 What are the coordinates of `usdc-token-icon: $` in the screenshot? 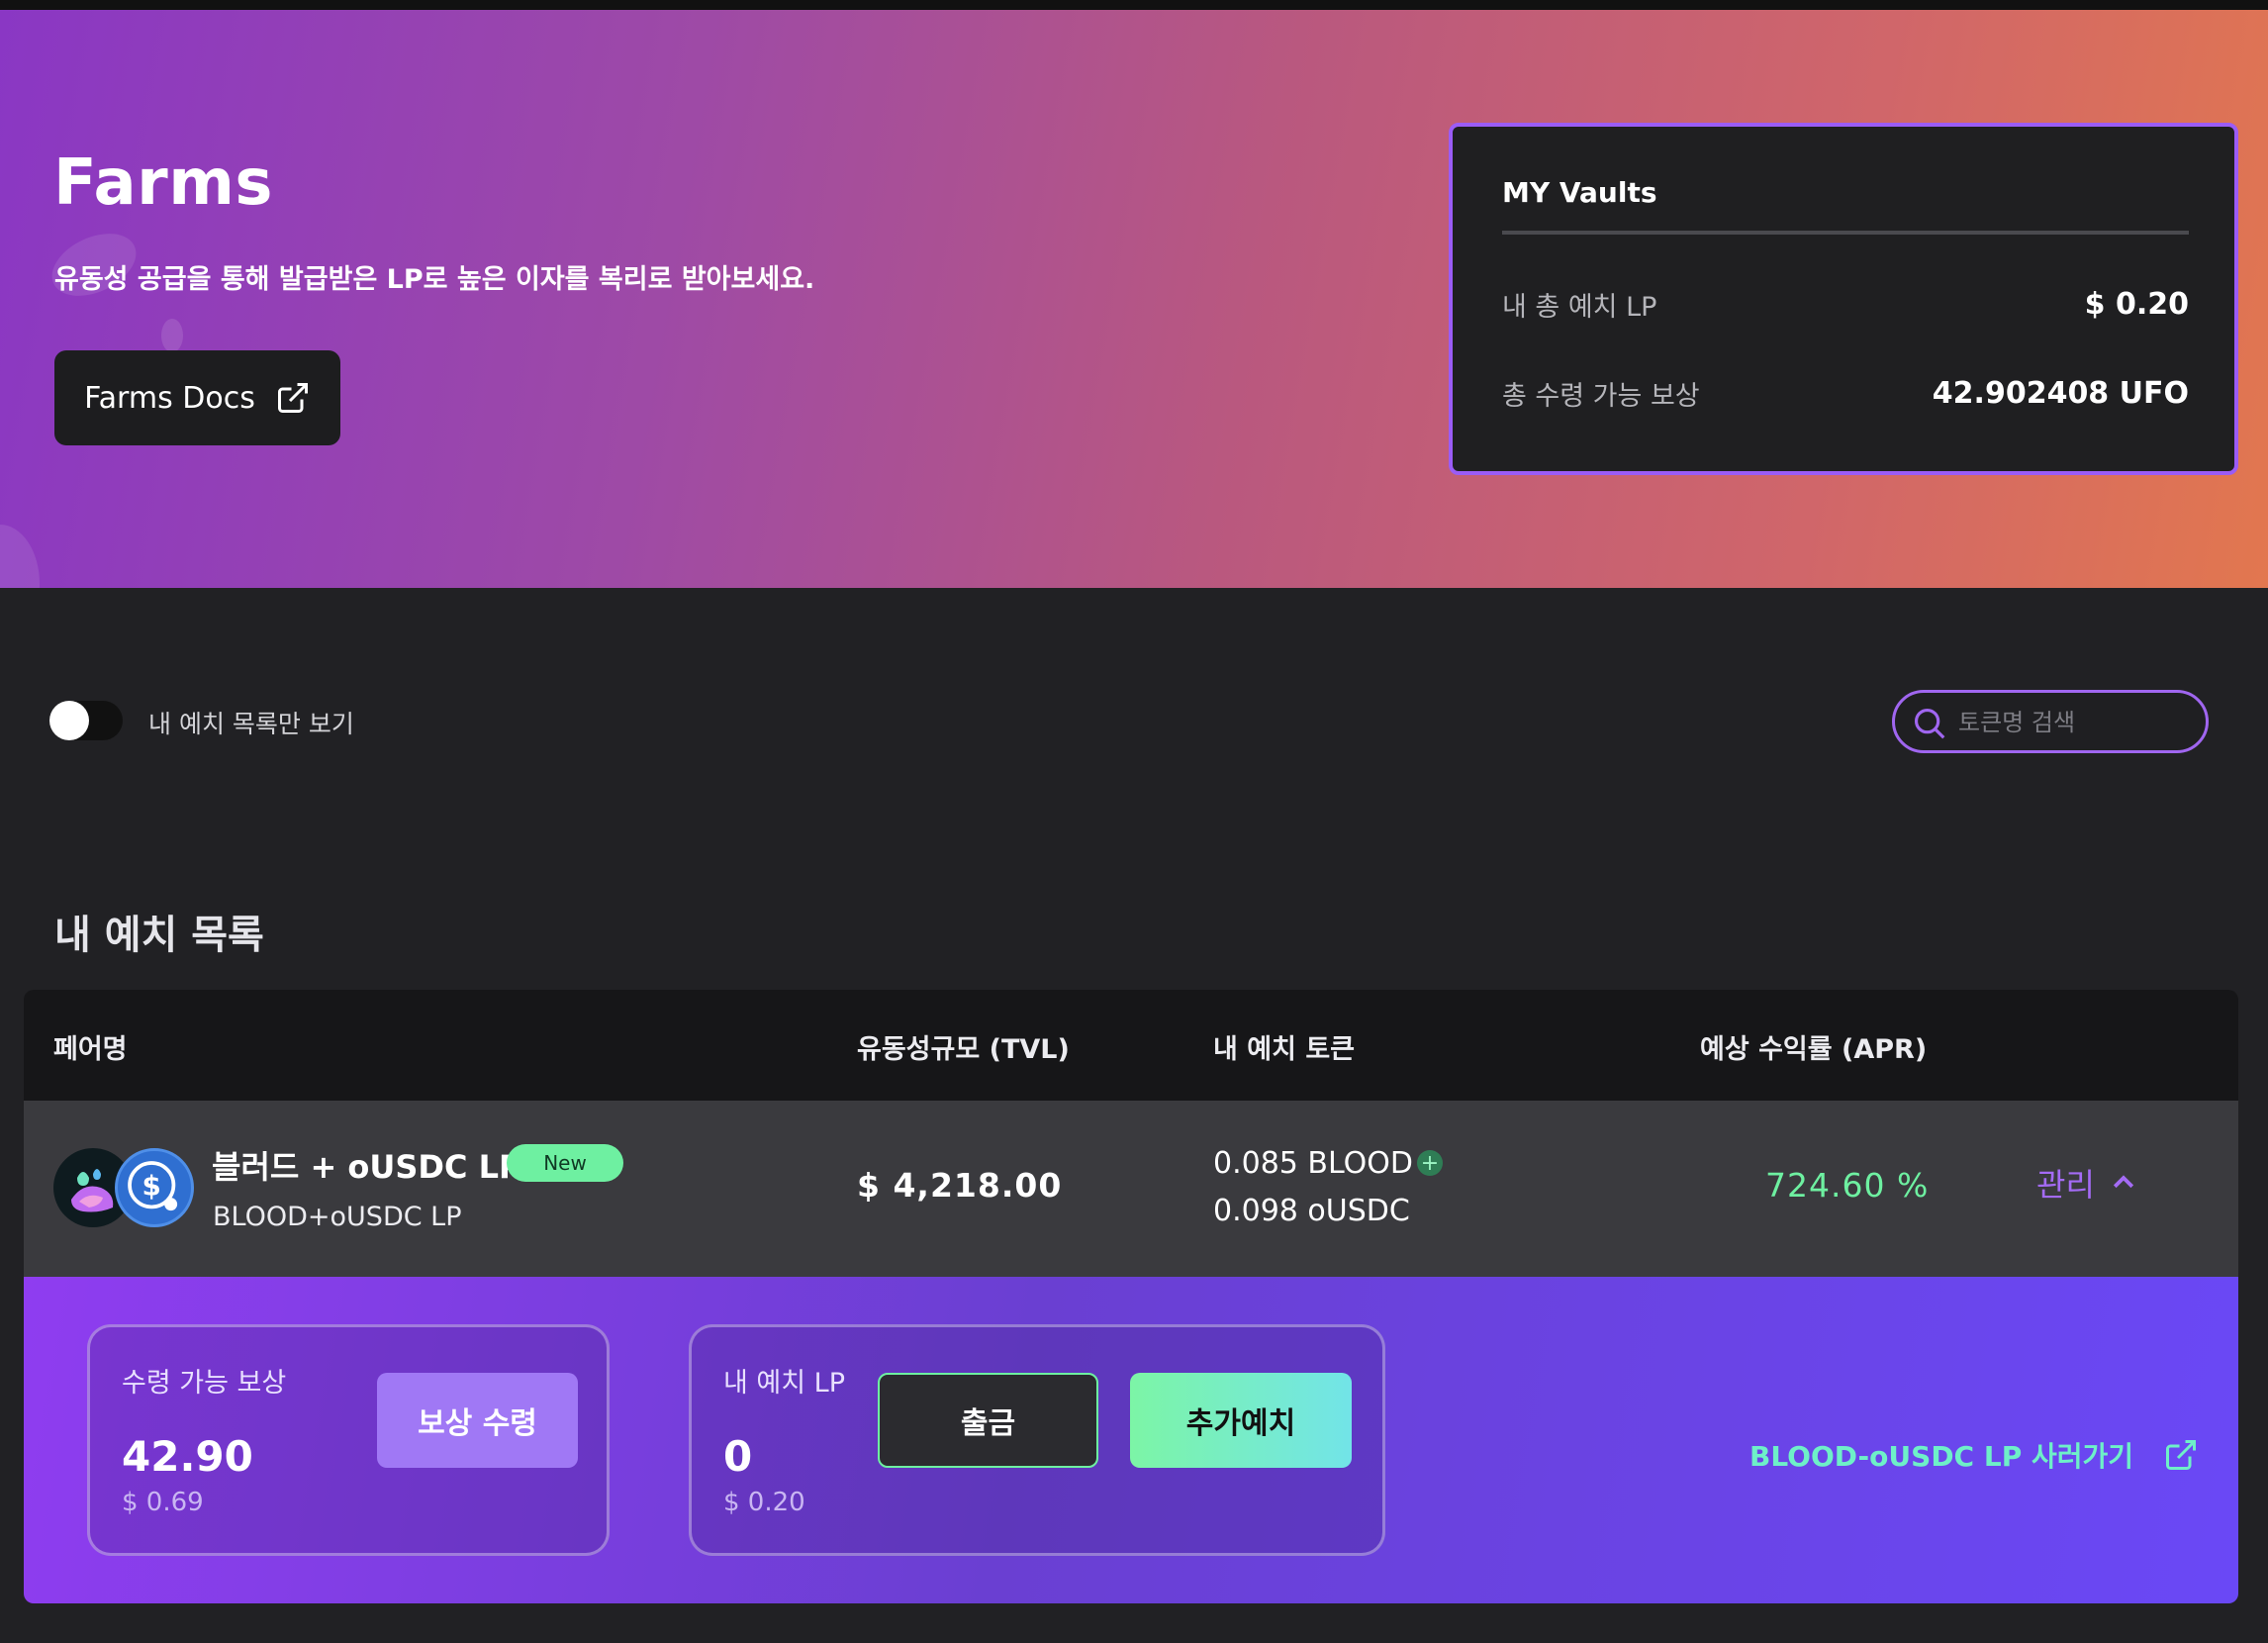 It's located at (155, 1187).